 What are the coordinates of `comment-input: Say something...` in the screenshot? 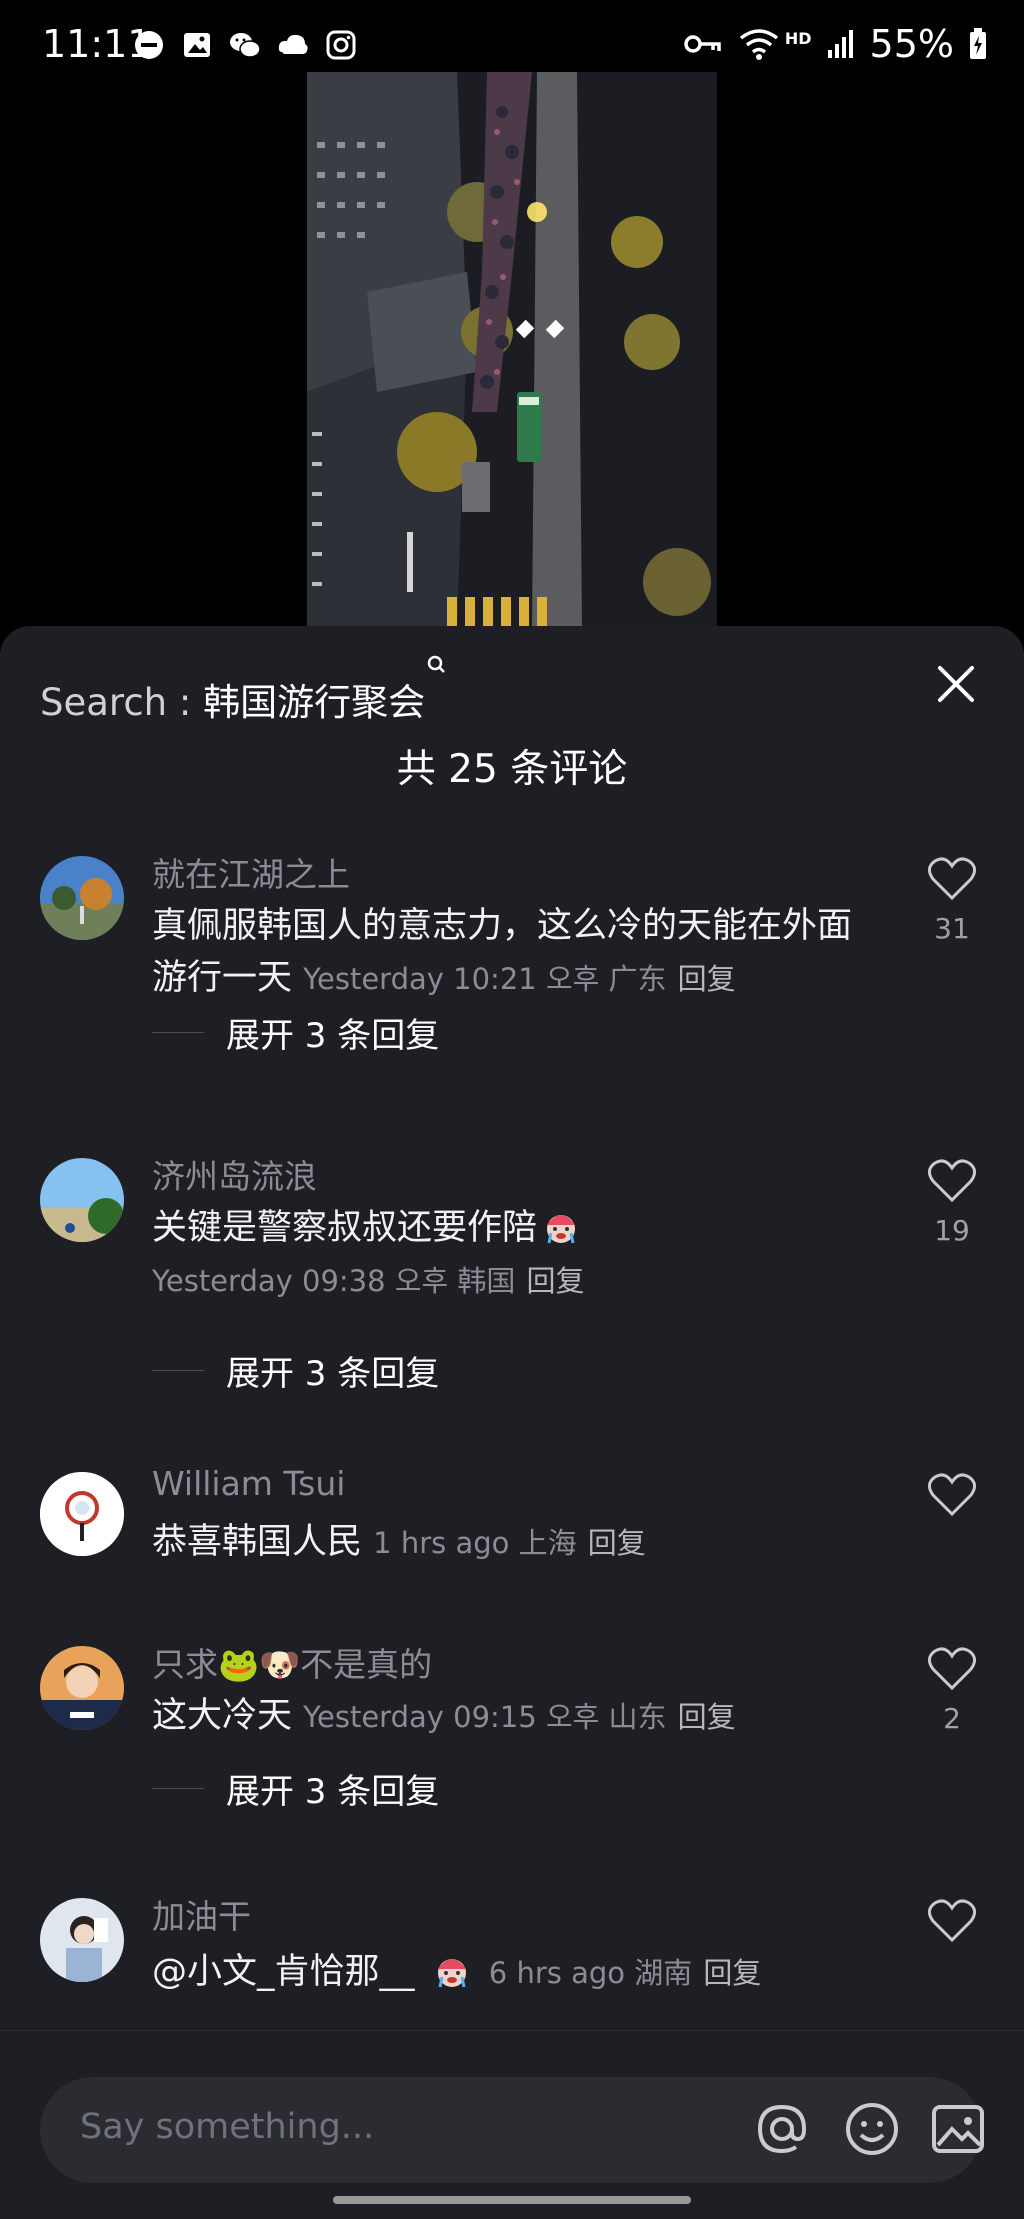 It's located at (512, 2130).